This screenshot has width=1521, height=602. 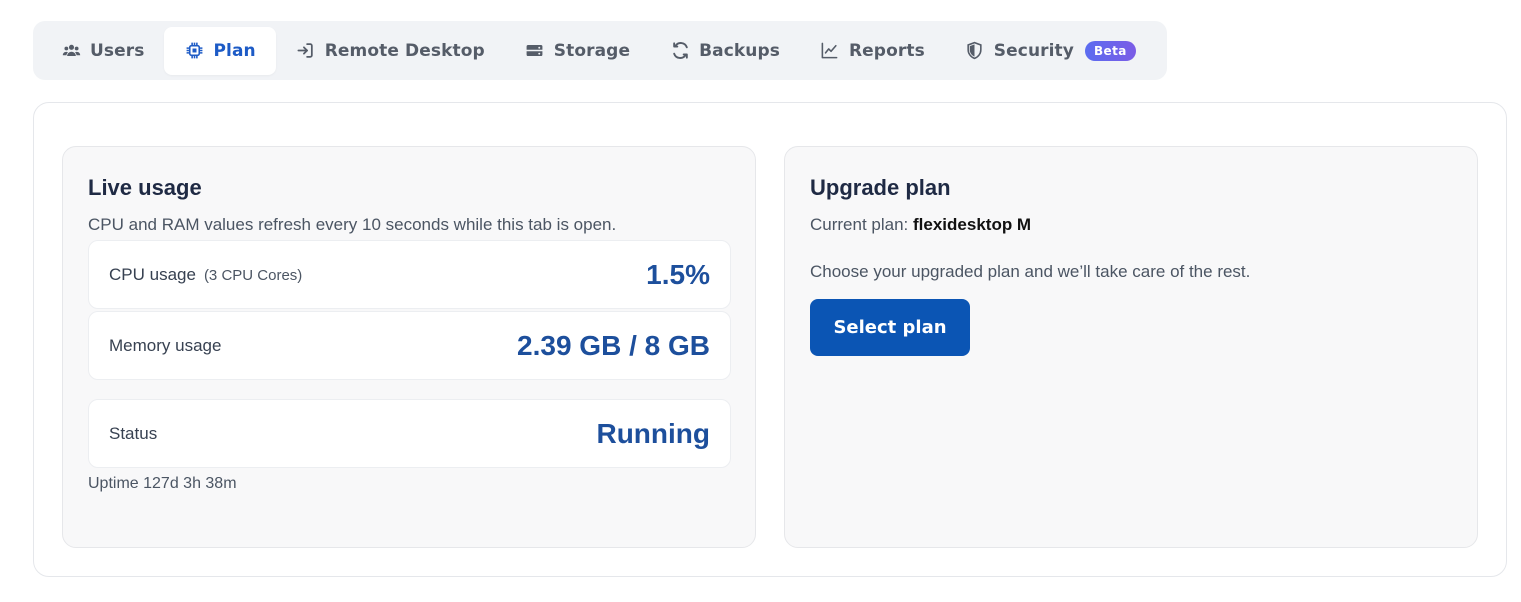 I want to click on tab-remote-desktop: Remote Desktop, so click(x=390, y=51).